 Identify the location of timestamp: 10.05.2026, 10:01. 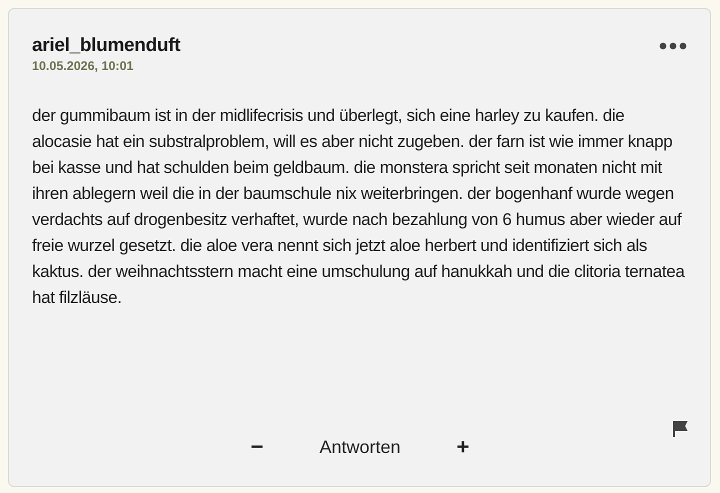
(83, 66).